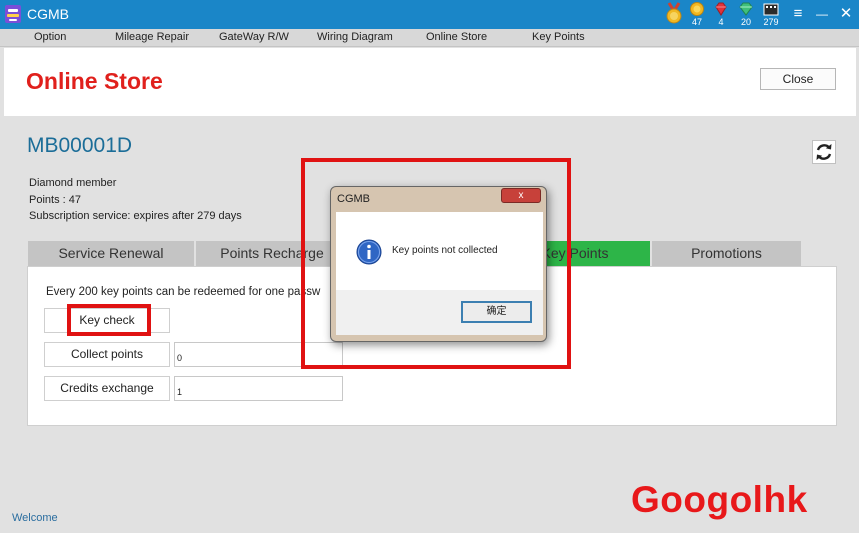 The image size is (859, 533). Describe the element at coordinates (80, 145) in the screenshot. I see `account-id: MB00001D` at that location.